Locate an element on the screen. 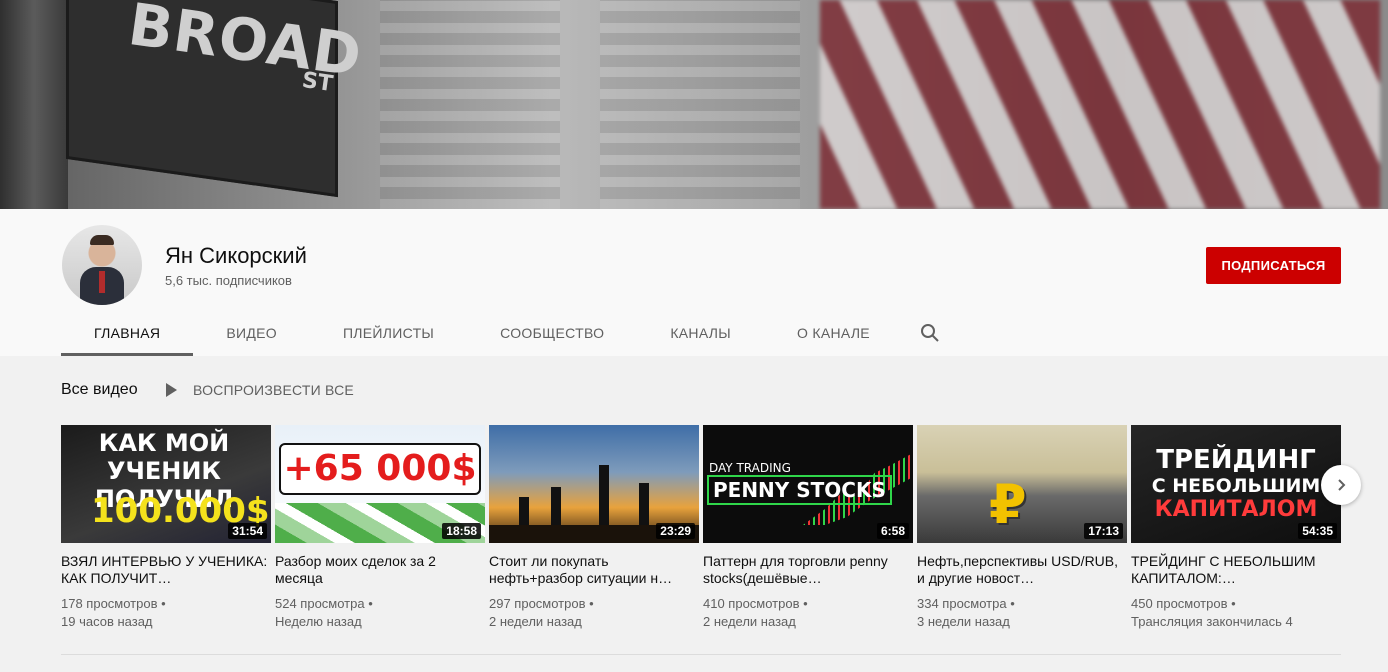 This screenshot has width=1388, height=672. tab-about: О КАНАЛЕ is located at coordinates (833, 332).